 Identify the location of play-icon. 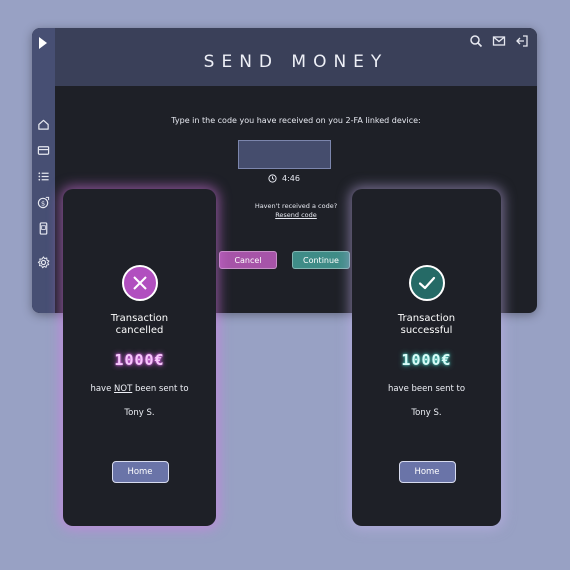
(43, 43).